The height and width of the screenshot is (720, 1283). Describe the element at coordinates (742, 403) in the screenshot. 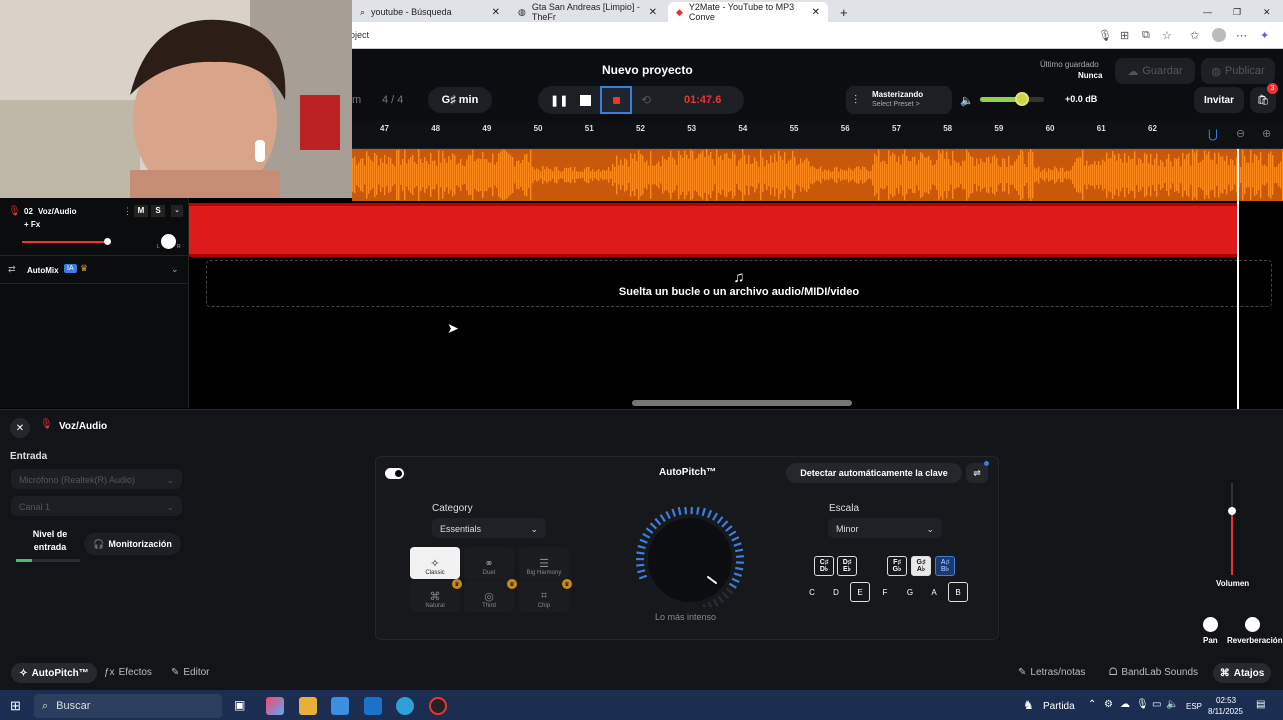

I see `horizontal-scrollbar` at that location.